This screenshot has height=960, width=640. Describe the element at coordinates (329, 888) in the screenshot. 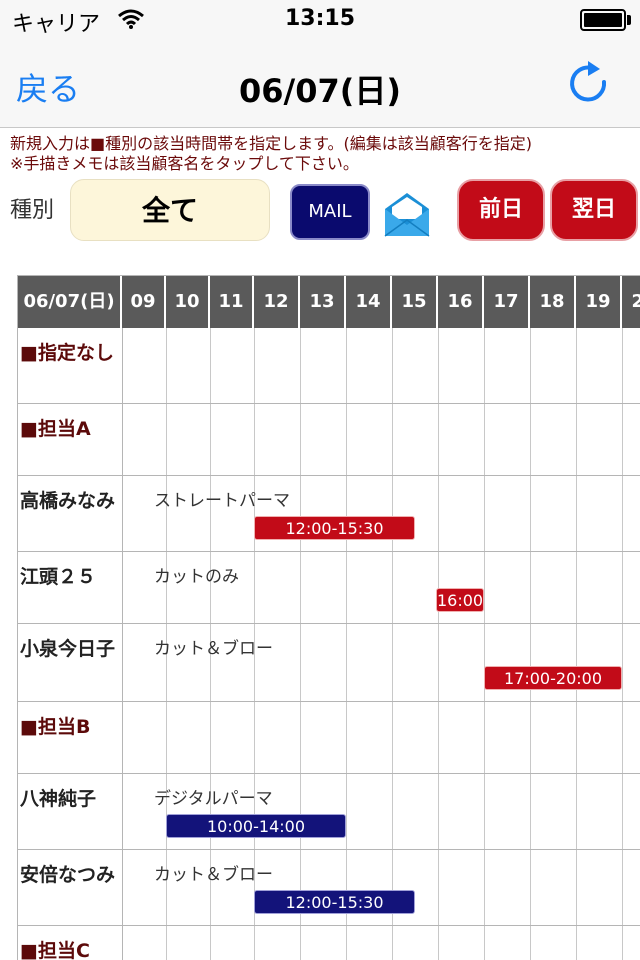

I see `customer-row: 安倍なつみ カット＆ブロー 12:00-15:30` at that location.